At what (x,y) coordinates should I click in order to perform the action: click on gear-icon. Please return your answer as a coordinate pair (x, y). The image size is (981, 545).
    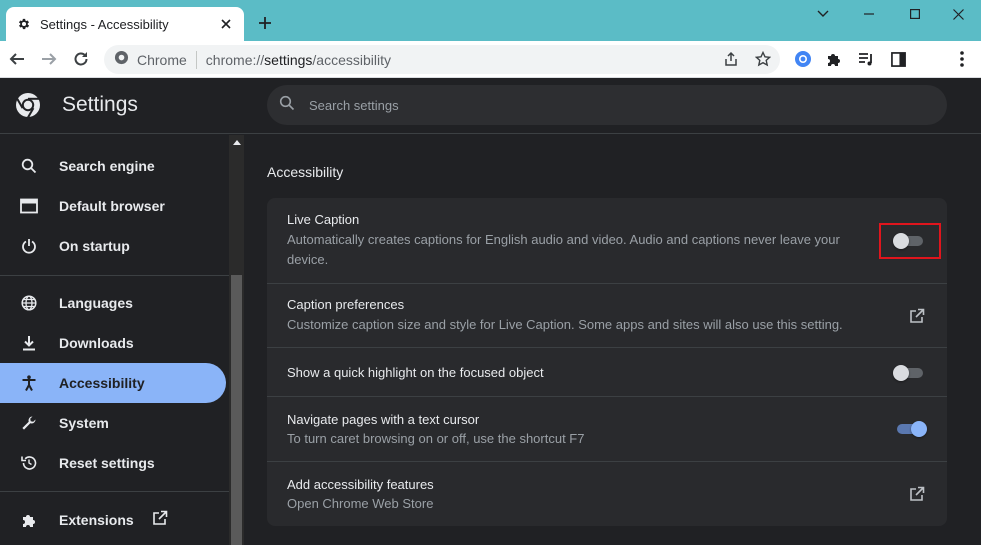
    Looking at the image, I should click on (24, 24).